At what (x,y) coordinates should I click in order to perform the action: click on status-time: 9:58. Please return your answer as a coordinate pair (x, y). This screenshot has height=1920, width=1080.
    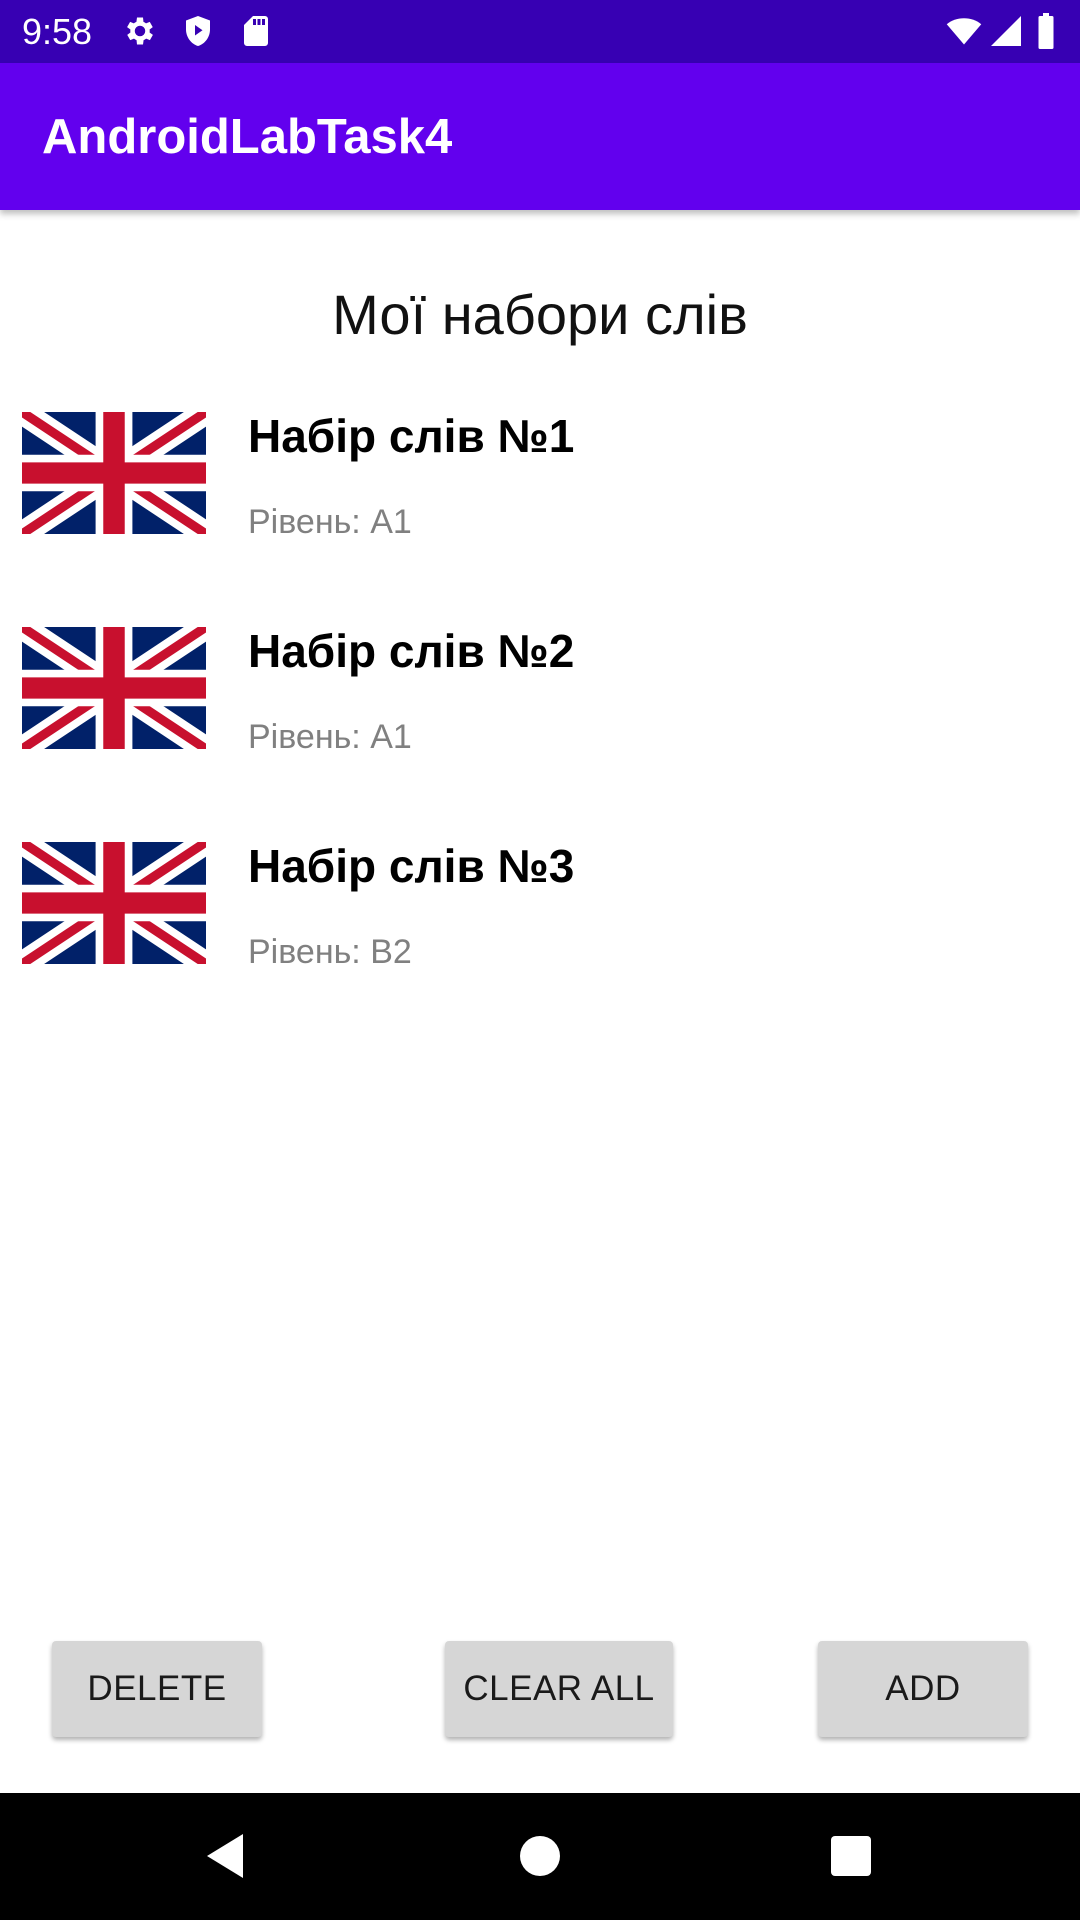
    Looking at the image, I should click on (57, 31).